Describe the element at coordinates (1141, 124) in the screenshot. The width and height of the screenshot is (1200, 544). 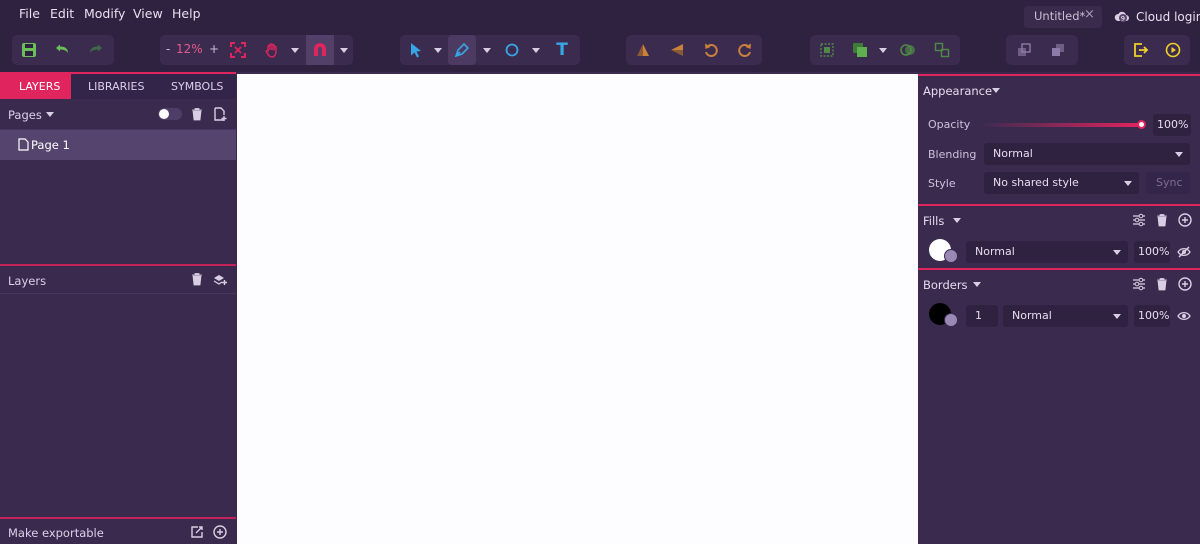
I see `opacity-slider-handle` at that location.